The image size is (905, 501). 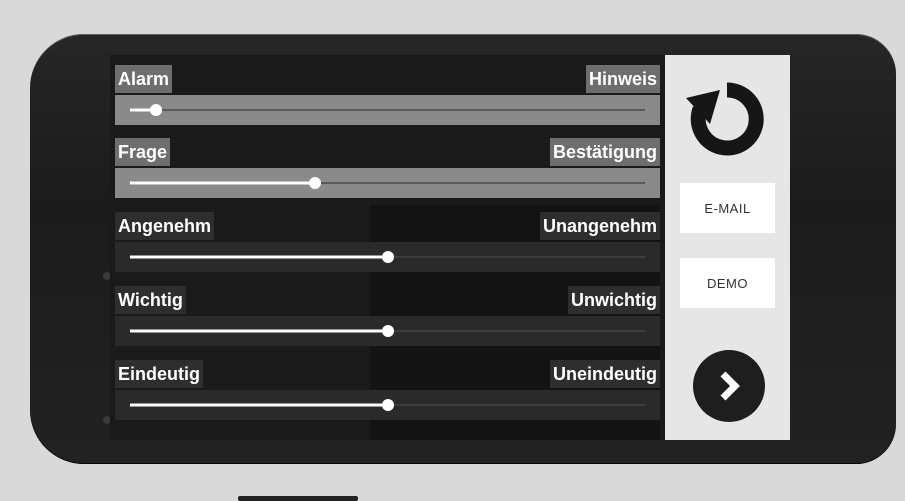 What do you see at coordinates (605, 374) in the screenshot?
I see `slider-right-label: Uneindeutig` at bounding box center [605, 374].